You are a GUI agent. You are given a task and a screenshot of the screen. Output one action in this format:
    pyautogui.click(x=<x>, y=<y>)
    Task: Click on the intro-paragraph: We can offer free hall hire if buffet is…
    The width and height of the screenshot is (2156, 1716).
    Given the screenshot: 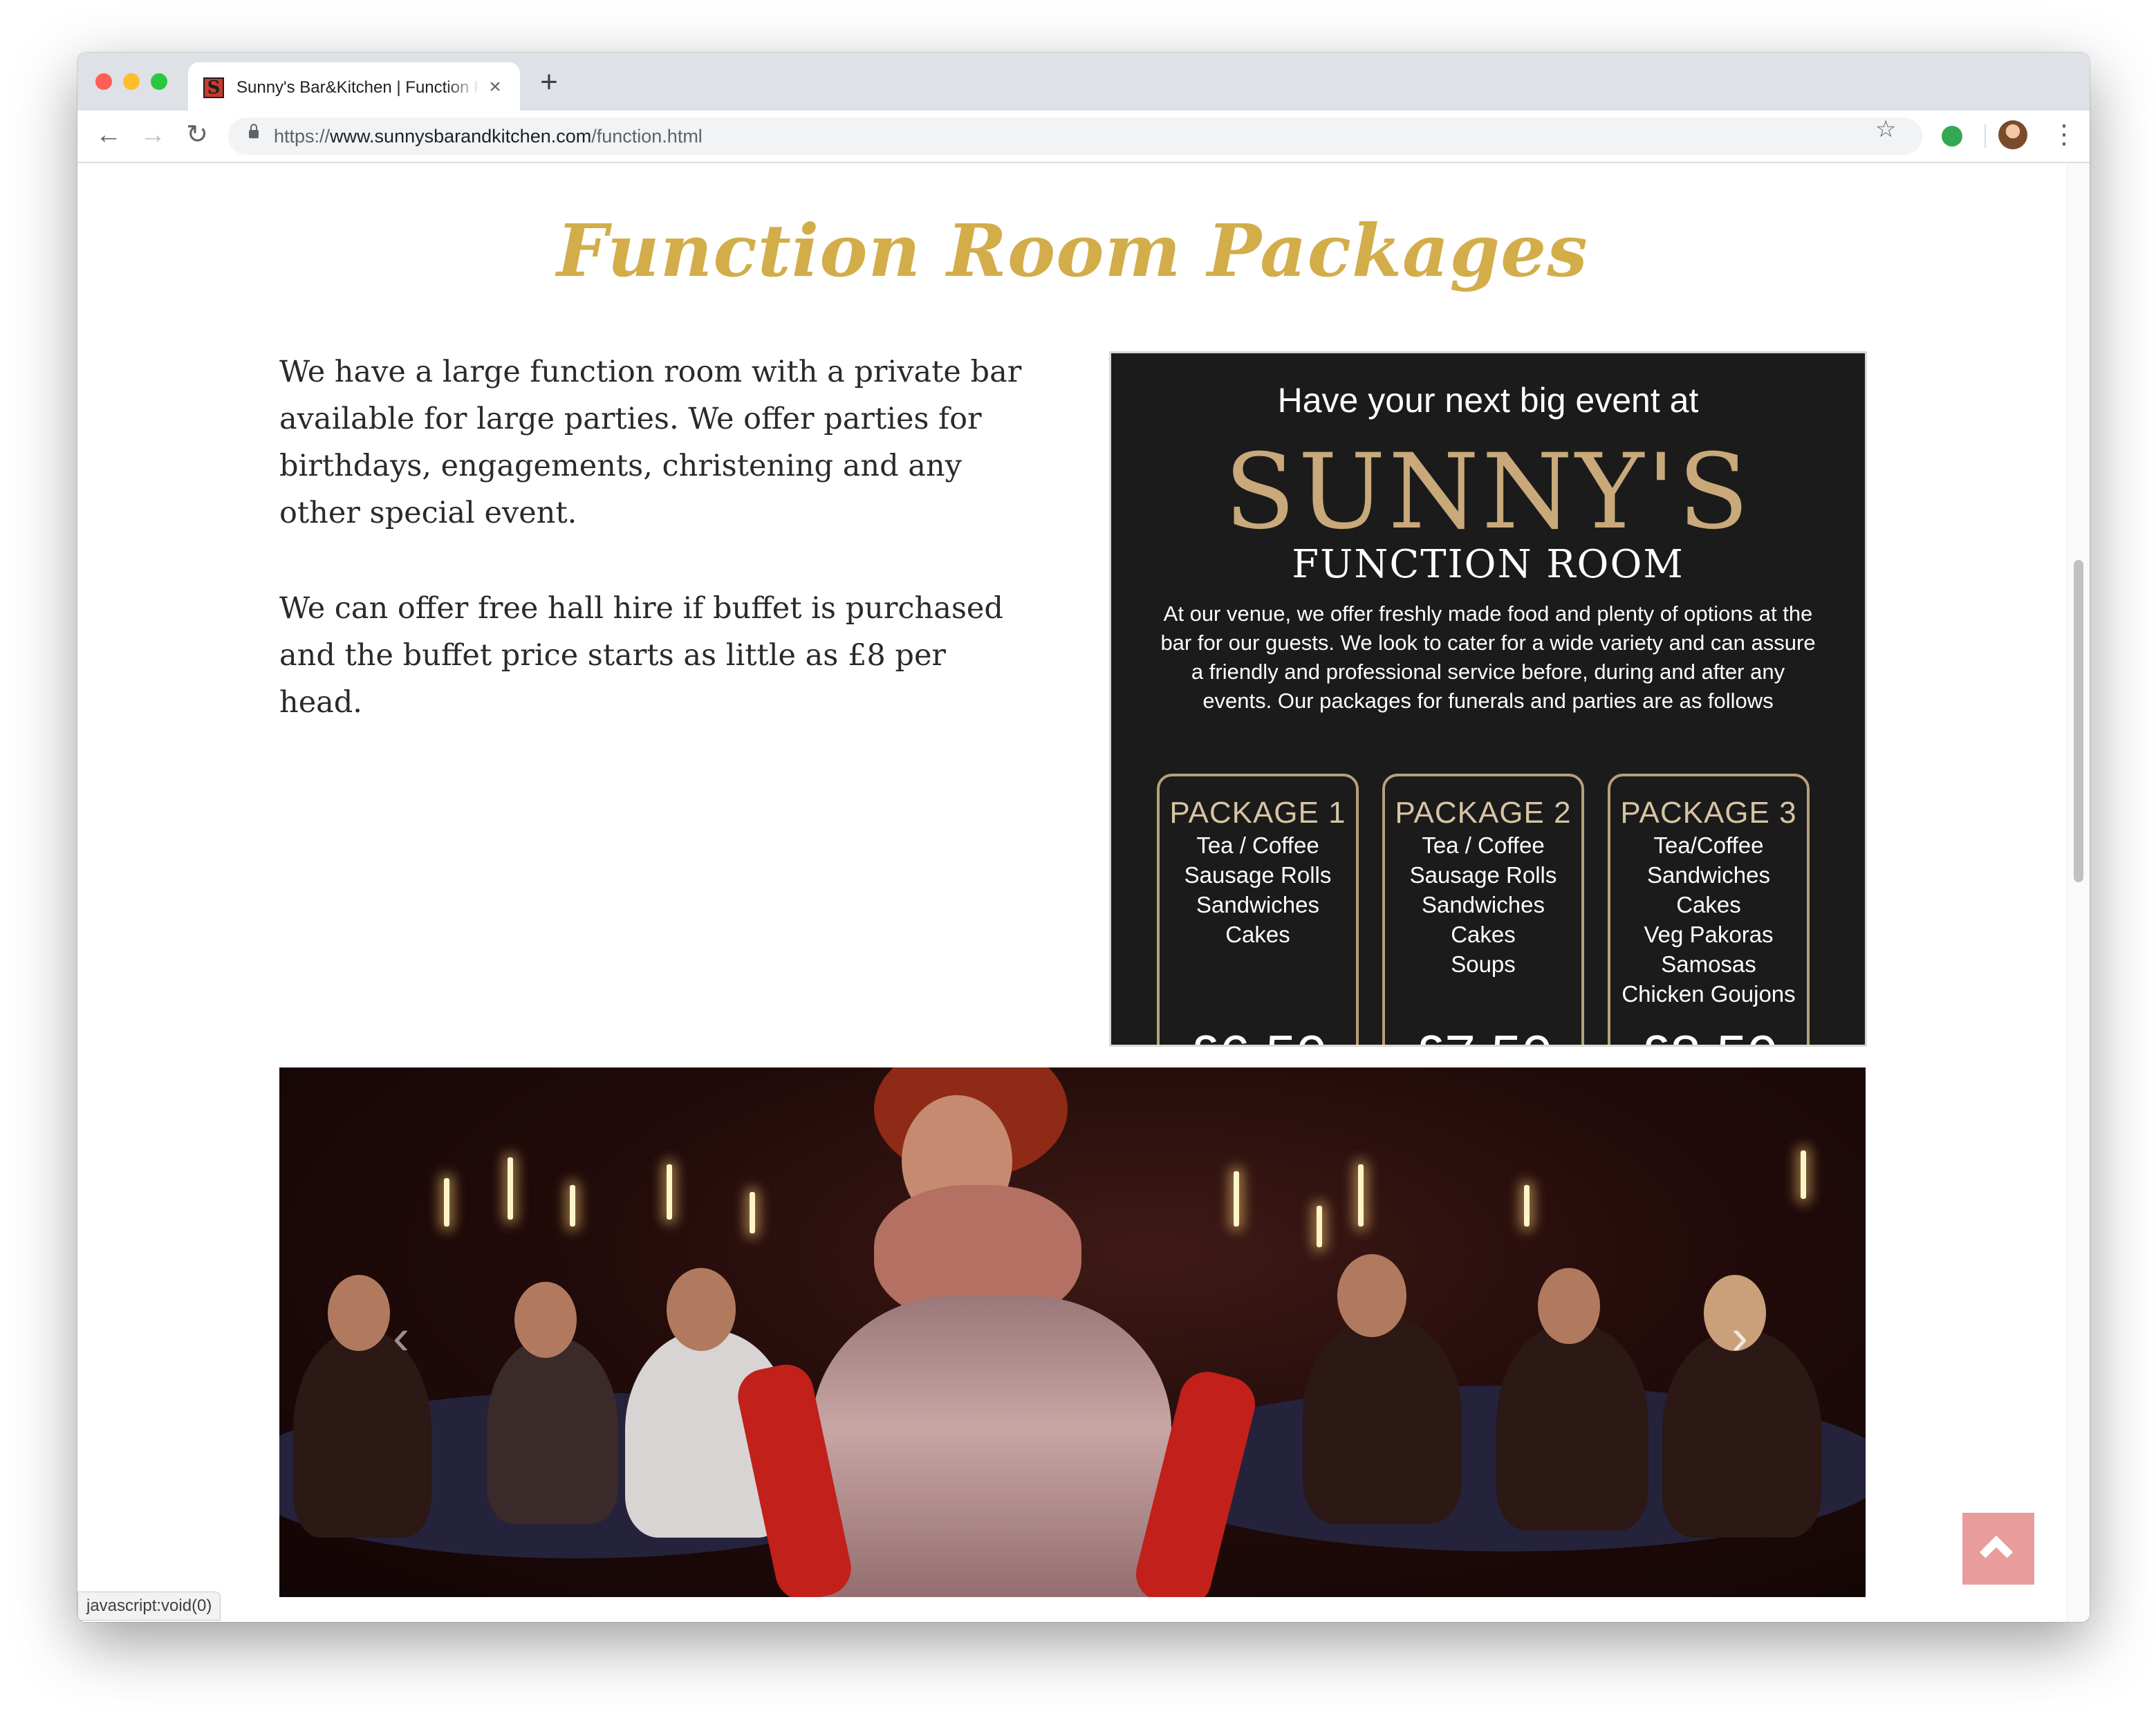 What is the action you would take?
    pyautogui.click(x=641, y=655)
    